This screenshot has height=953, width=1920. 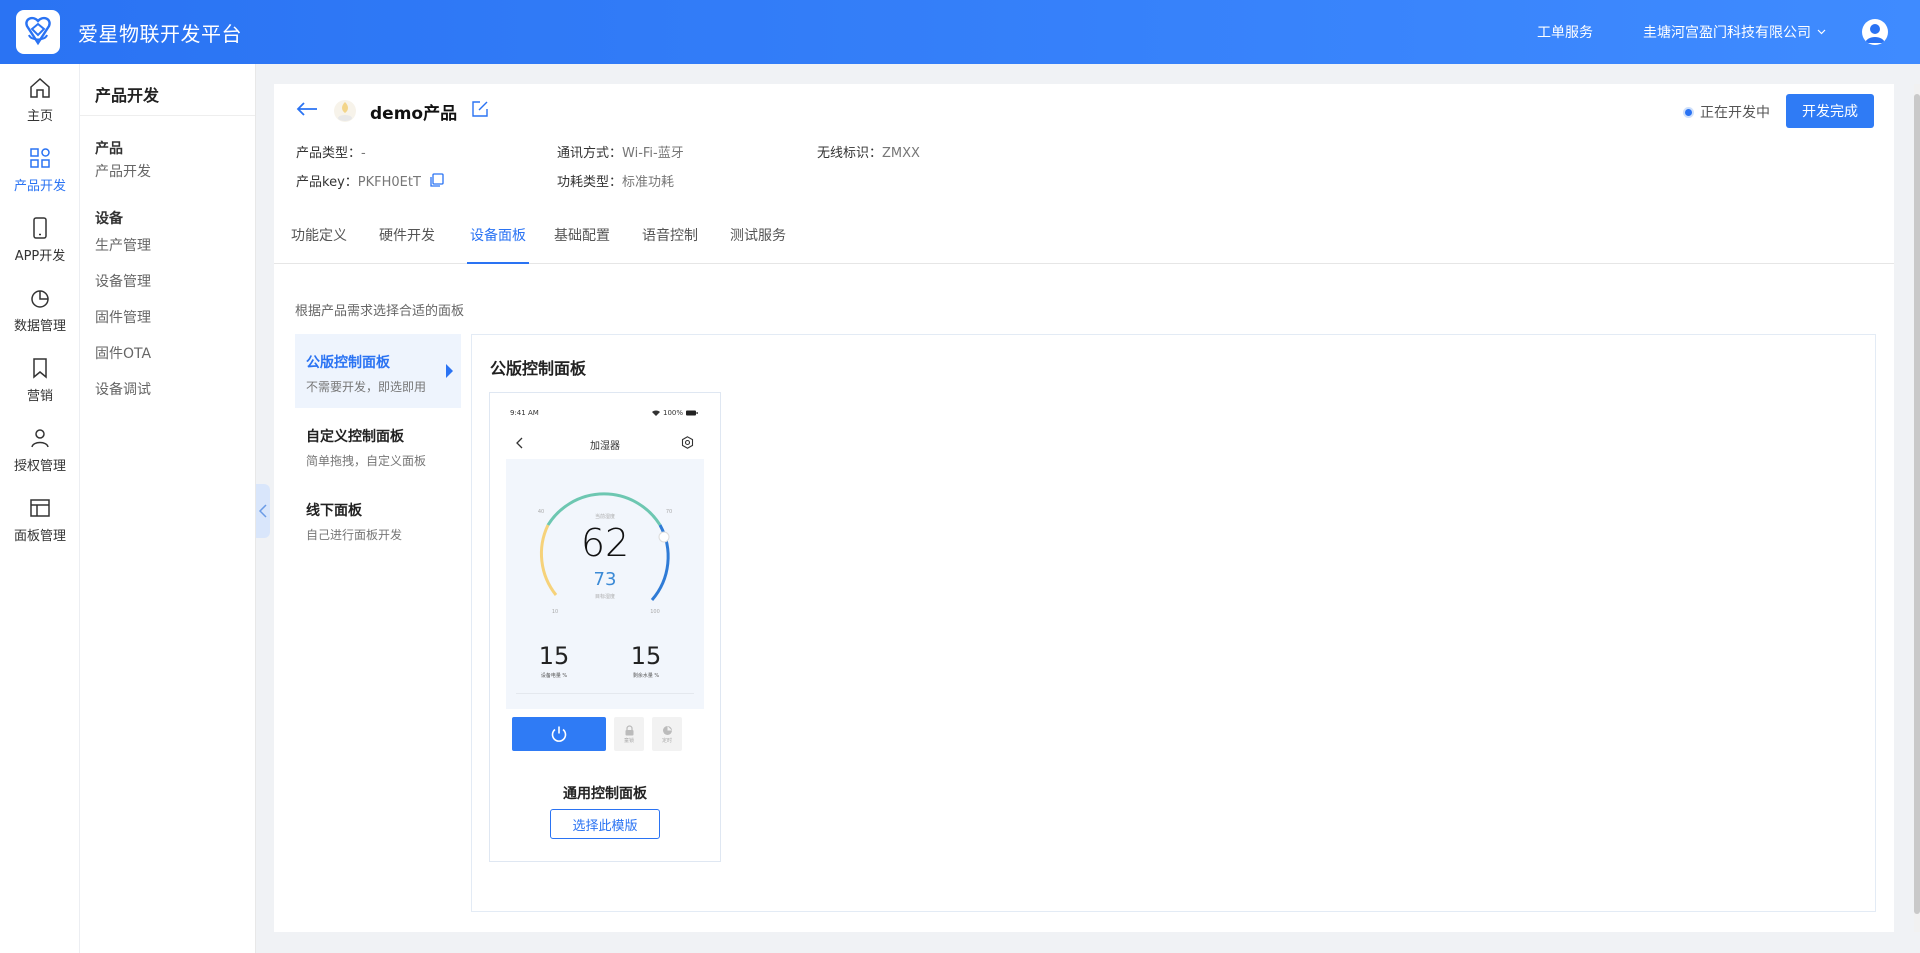 What do you see at coordinates (1726, 112) in the screenshot?
I see `dev-status: 正在开发中` at bounding box center [1726, 112].